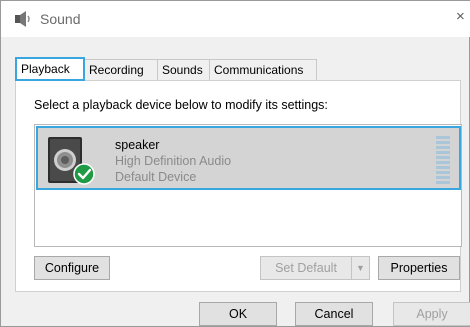 The height and width of the screenshot is (327, 470). What do you see at coordinates (306, 268) in the screenshot?
I see `set-default-label: Set Default` at bounding box center [306, 268].